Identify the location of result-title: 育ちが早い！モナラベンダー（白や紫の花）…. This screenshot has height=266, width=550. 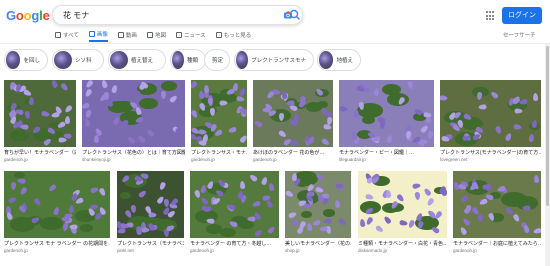
(40, 152).